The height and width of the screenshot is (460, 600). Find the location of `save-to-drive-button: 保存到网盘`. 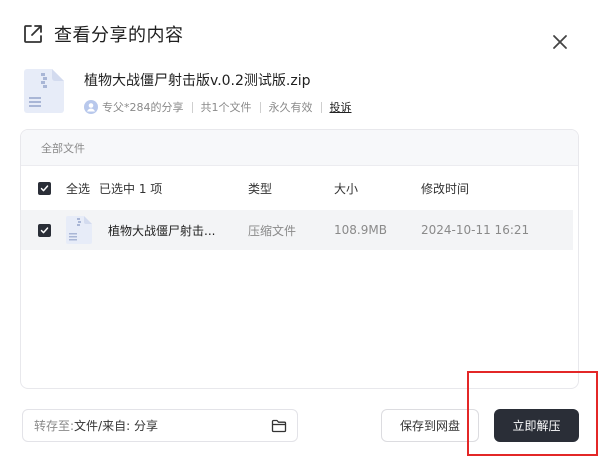

save-to-drive-button: 保存到网盘 is located at coordinates (430, 425).